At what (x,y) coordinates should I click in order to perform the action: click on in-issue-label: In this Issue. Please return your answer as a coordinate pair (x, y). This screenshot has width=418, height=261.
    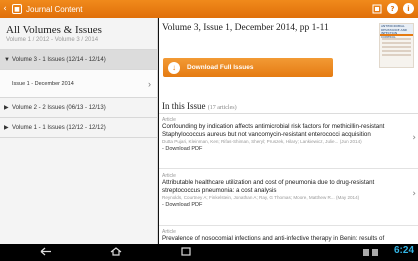
    Looking at the image, I should click on (184, 106).